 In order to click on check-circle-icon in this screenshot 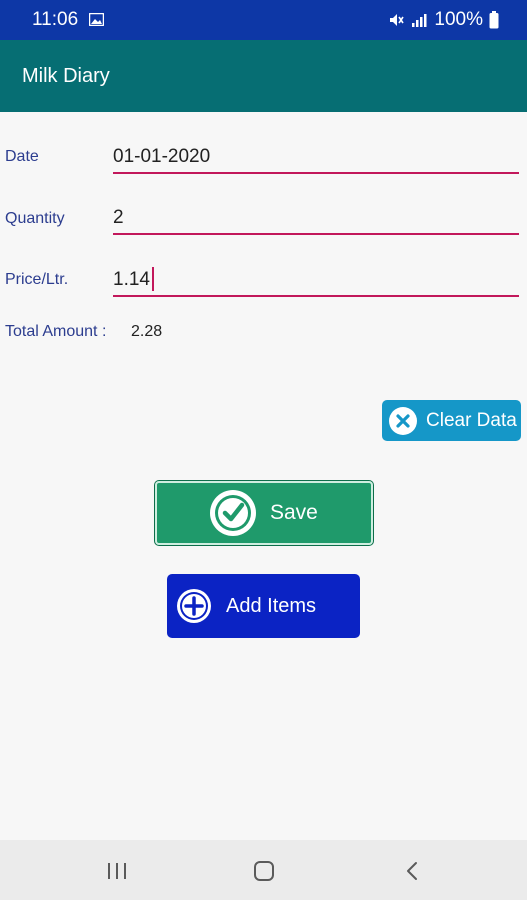, I will do `click(233, 513)`.